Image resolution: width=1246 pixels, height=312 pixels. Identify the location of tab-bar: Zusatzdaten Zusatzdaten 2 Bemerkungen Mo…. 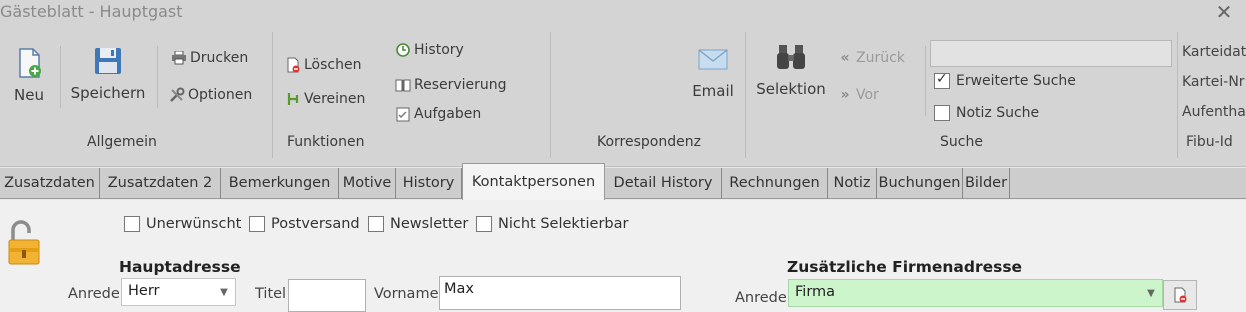
(623, 181).